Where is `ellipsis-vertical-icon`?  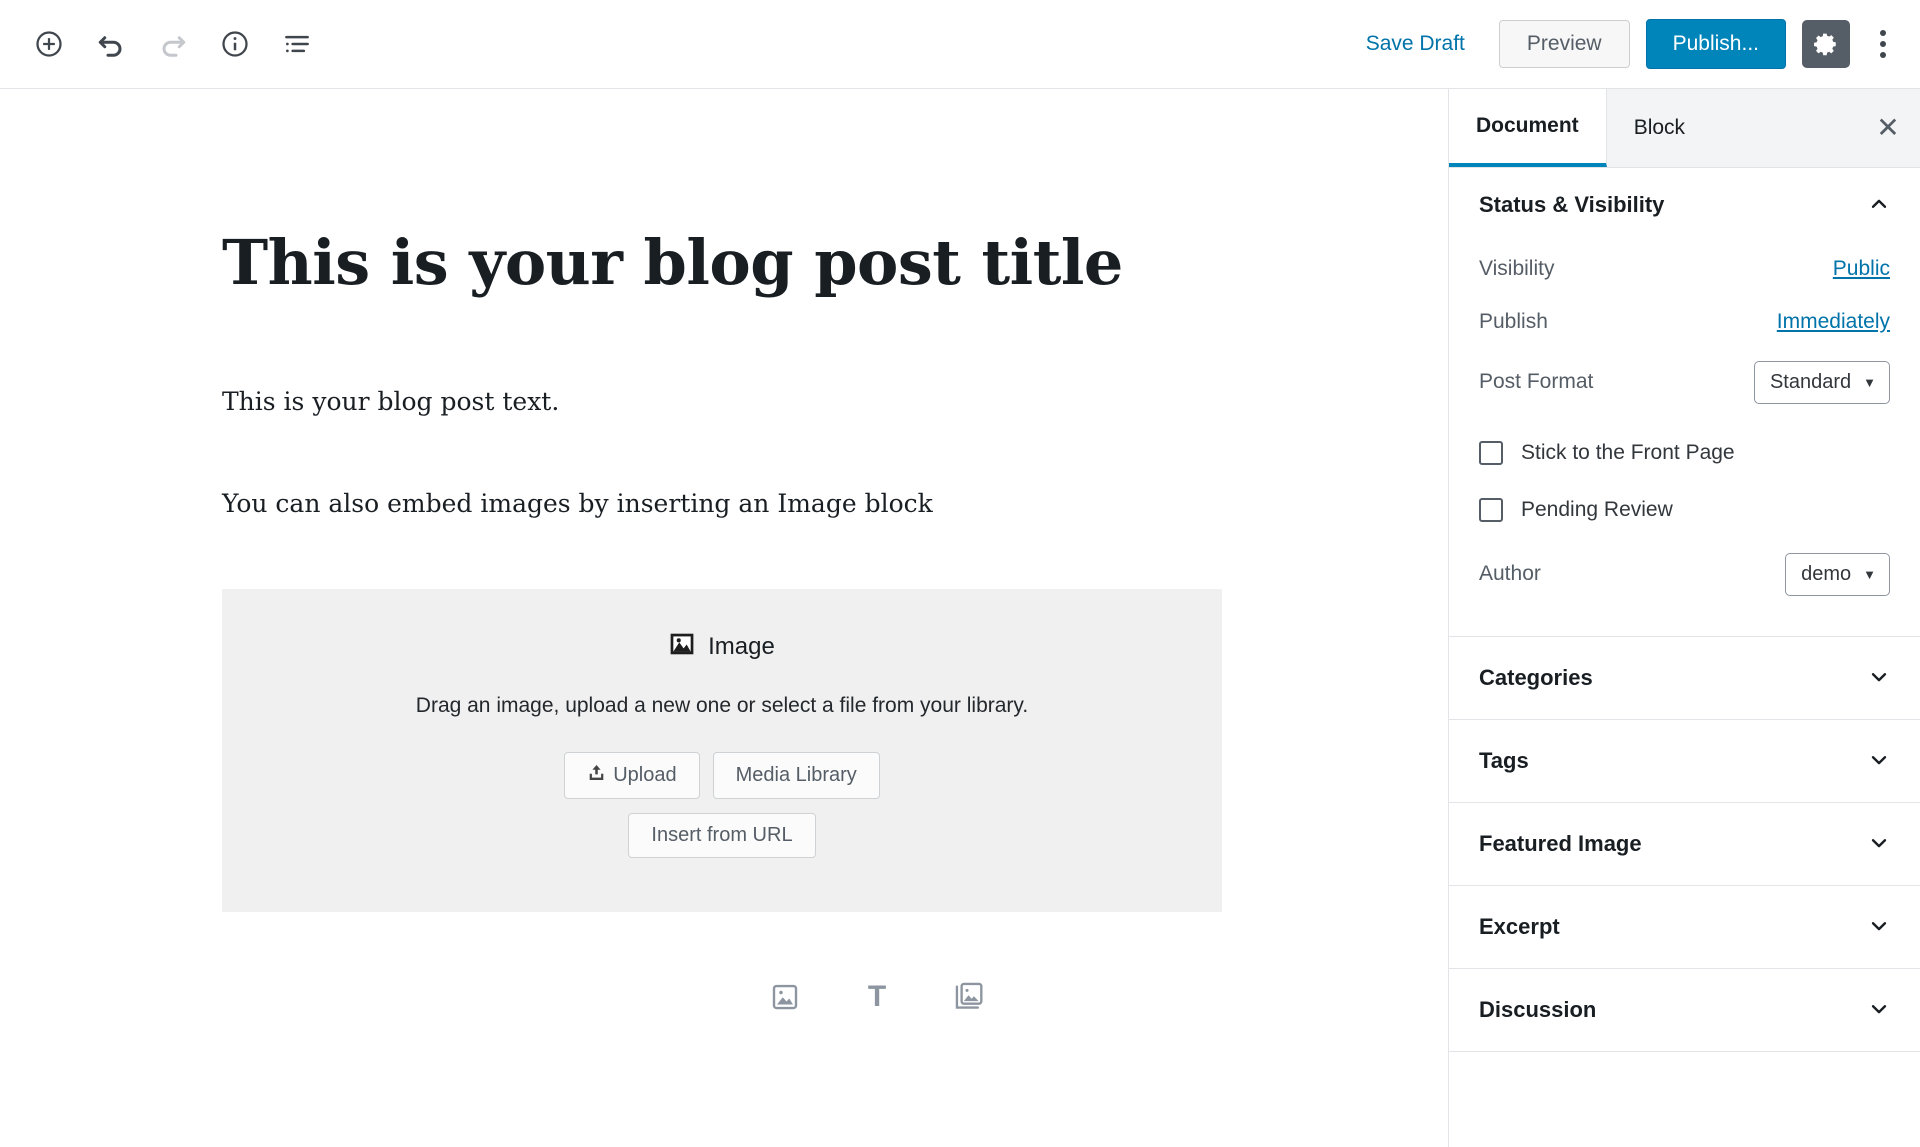 ellipsis-vertical-icon is located at coordinates (1883, 44).